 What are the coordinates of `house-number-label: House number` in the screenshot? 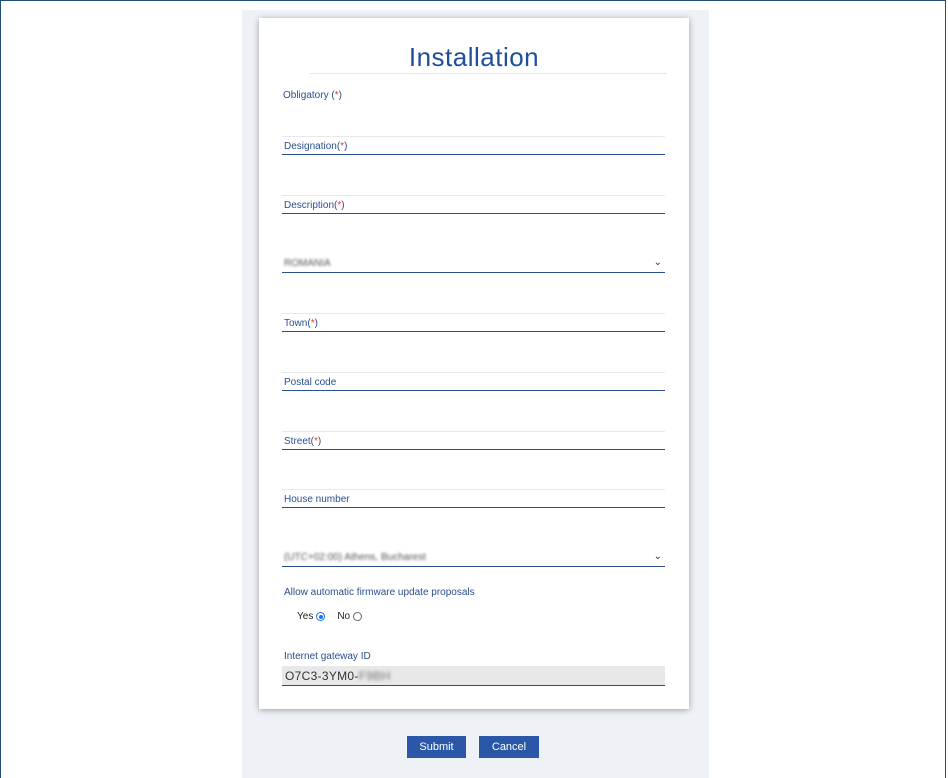 It's located at (317, 499).